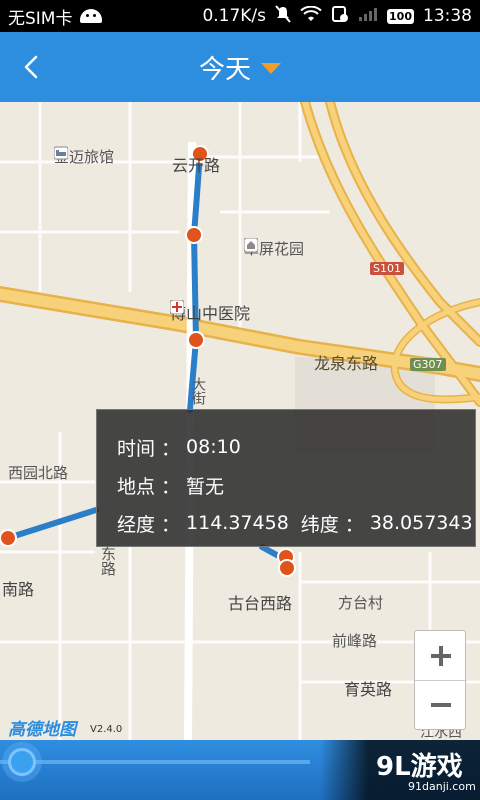  I want to click on road-east-vertical: 东路, so click(108, 561).